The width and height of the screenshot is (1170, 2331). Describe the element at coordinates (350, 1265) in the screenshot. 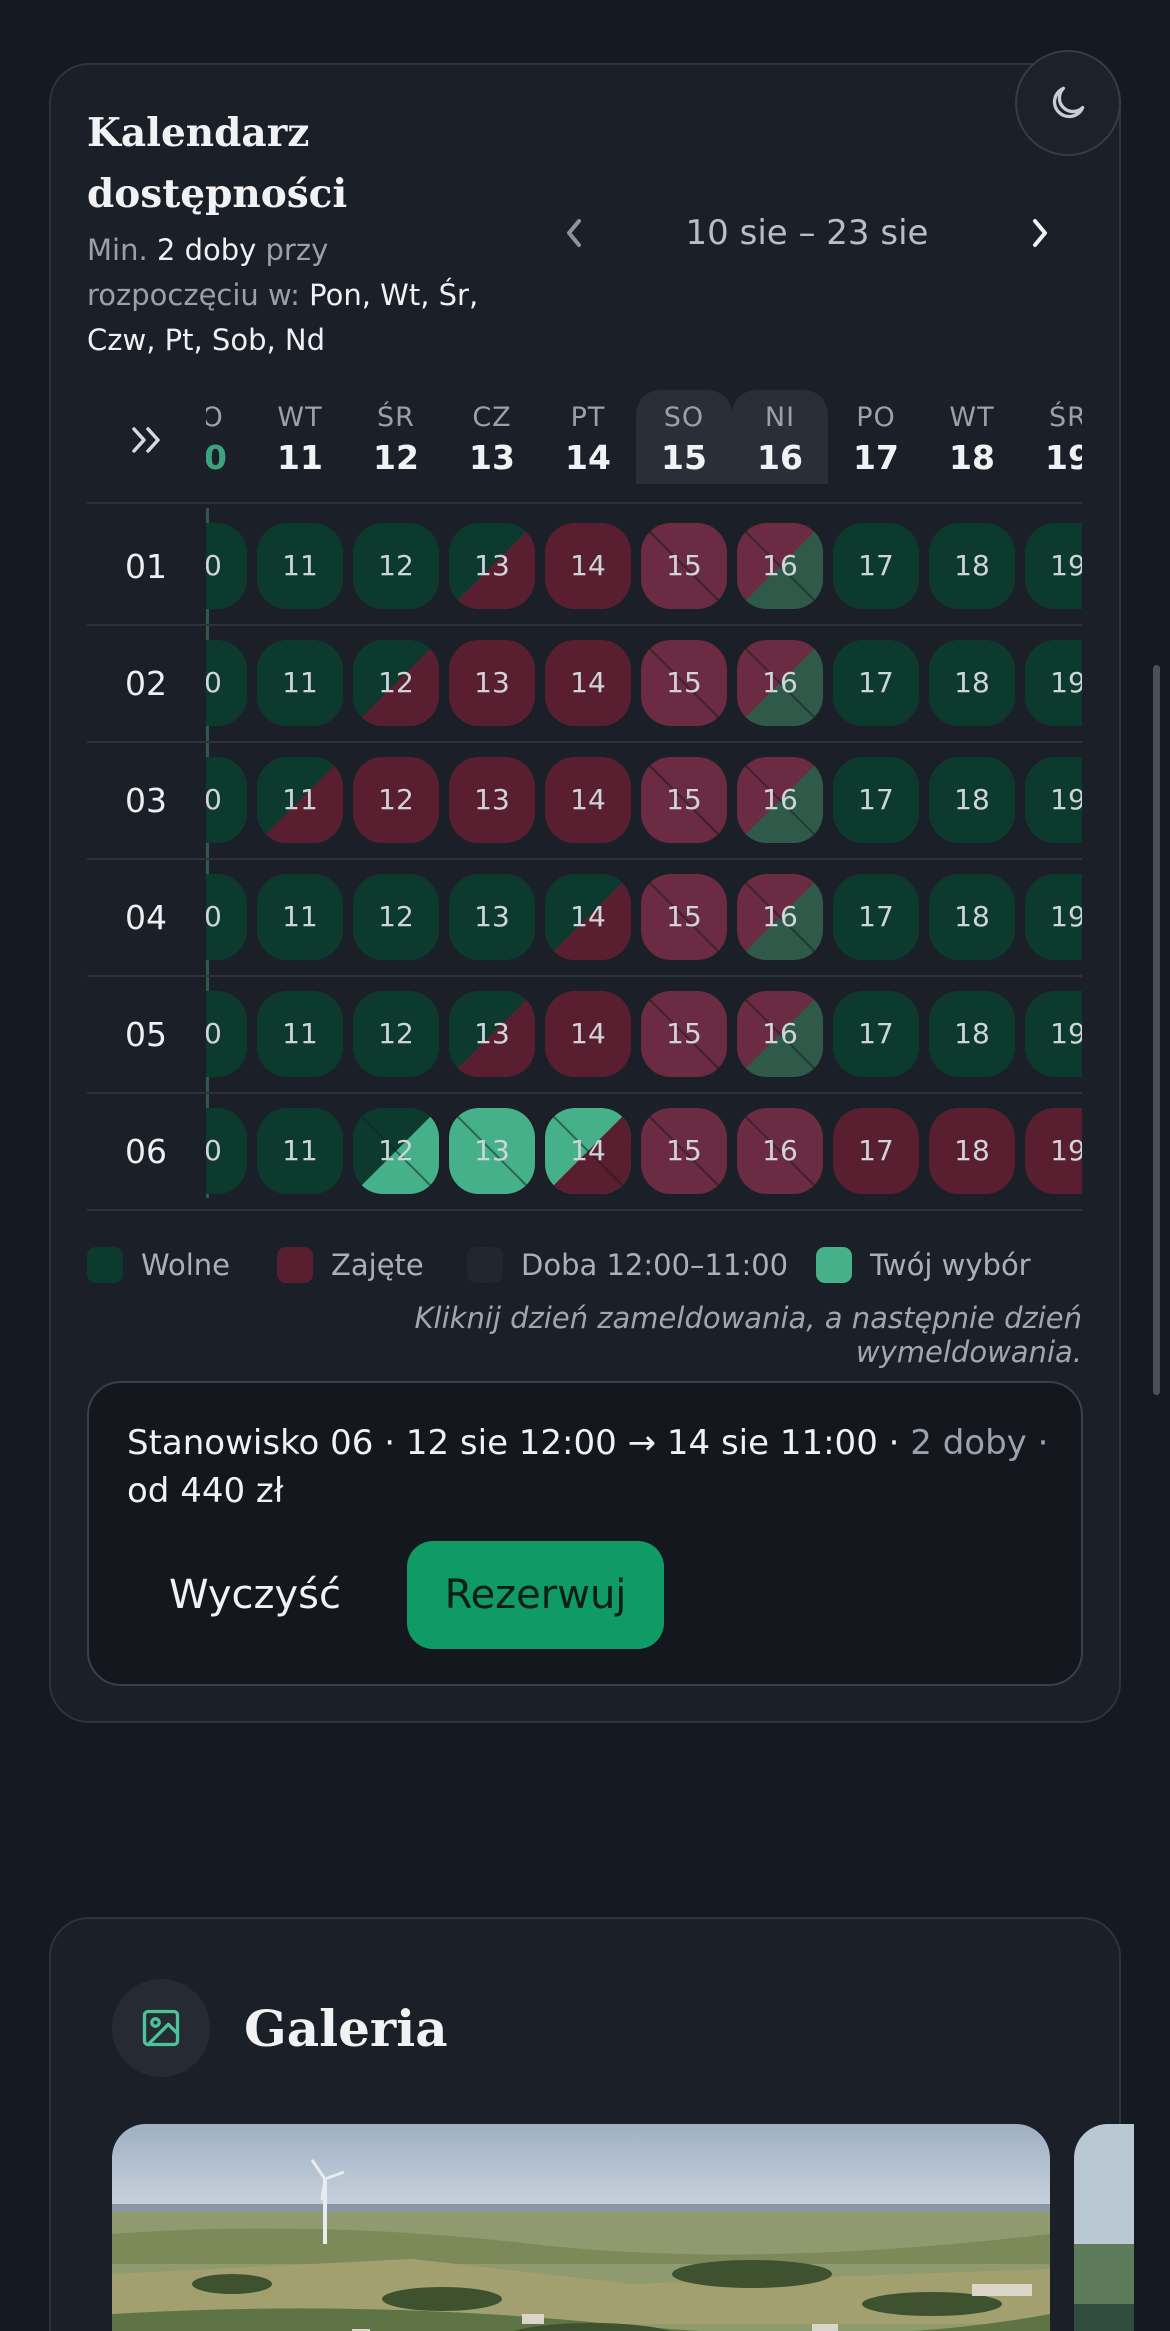

I see `legend-busy: Zajęte` at that location.